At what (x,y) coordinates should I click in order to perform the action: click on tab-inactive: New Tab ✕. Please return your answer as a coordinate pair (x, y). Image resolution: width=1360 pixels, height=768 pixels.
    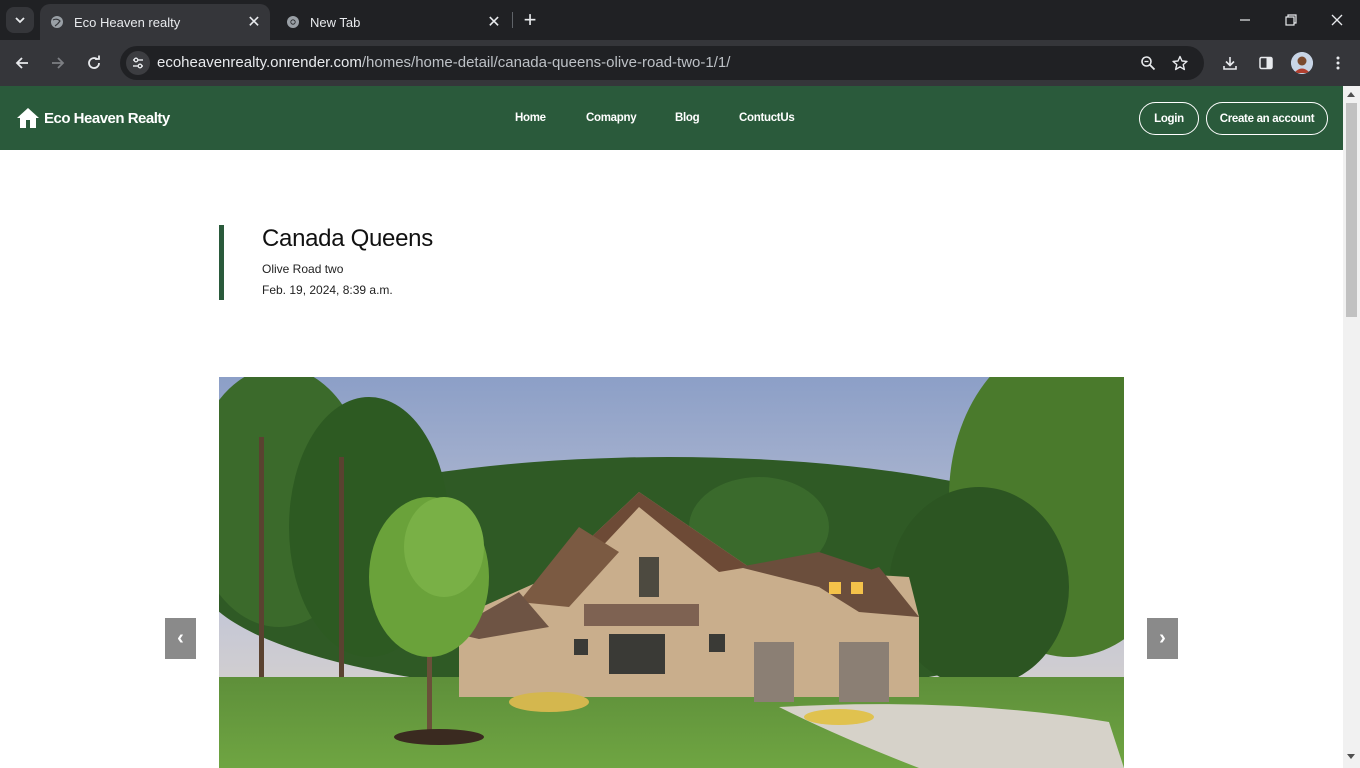
    Looking at the image, I should click on (393, 22).